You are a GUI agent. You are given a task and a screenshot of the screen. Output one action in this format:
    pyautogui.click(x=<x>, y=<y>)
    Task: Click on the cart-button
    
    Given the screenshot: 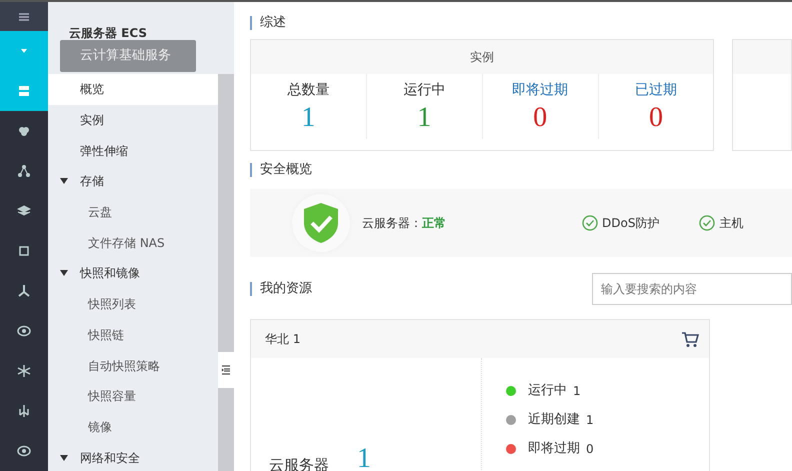 What is the action you would take?
    pyautogui.click(x=690, y=339)
    